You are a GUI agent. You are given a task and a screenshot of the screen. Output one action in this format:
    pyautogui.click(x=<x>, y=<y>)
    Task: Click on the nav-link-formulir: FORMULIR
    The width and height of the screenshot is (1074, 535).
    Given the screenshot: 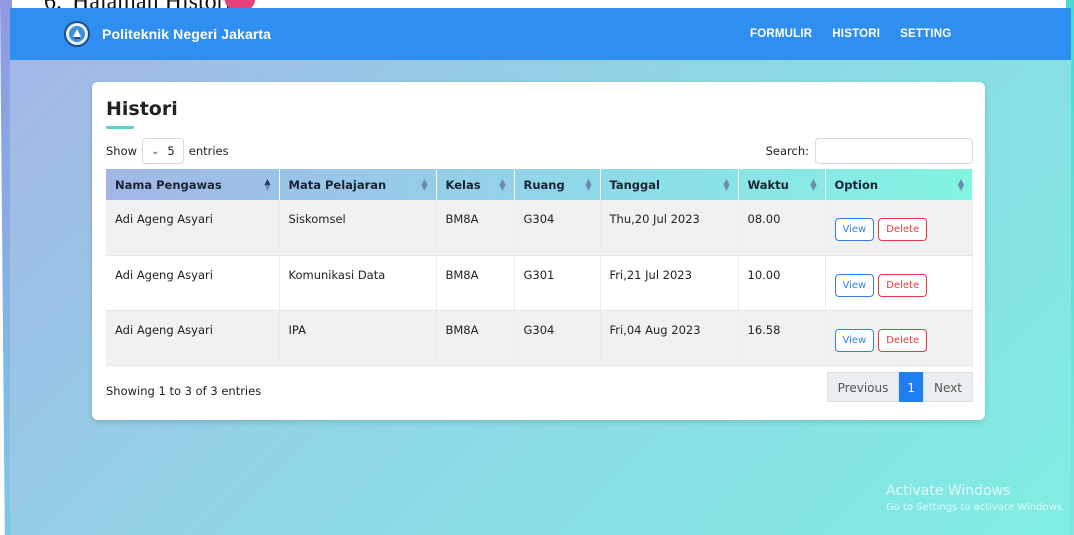 What is the action you would take?
    pyautogui.click(x=781, y=34)
    